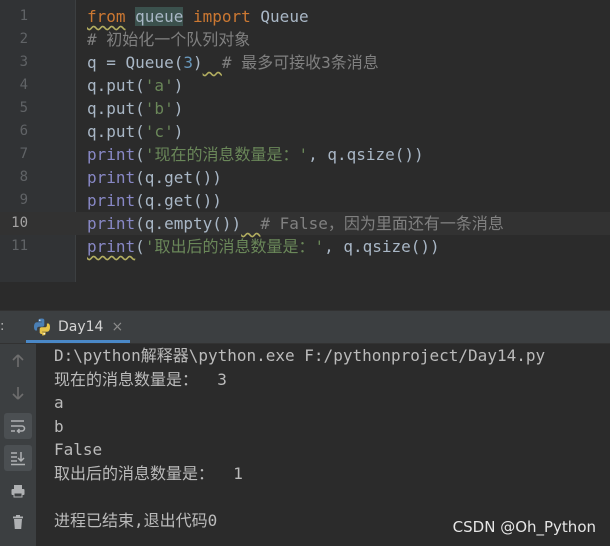 This screenshot has height=546, width=610. I want to click on code-text: print('取出后的消息数量是：', q.qsize()), so click(263, 246).